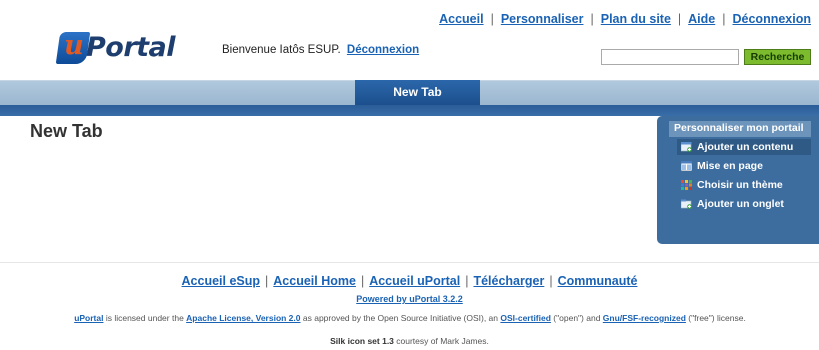  Describe the element at coordinates (715, 318) in the screenshot. I see `license-text: ("free") license.` at that location.